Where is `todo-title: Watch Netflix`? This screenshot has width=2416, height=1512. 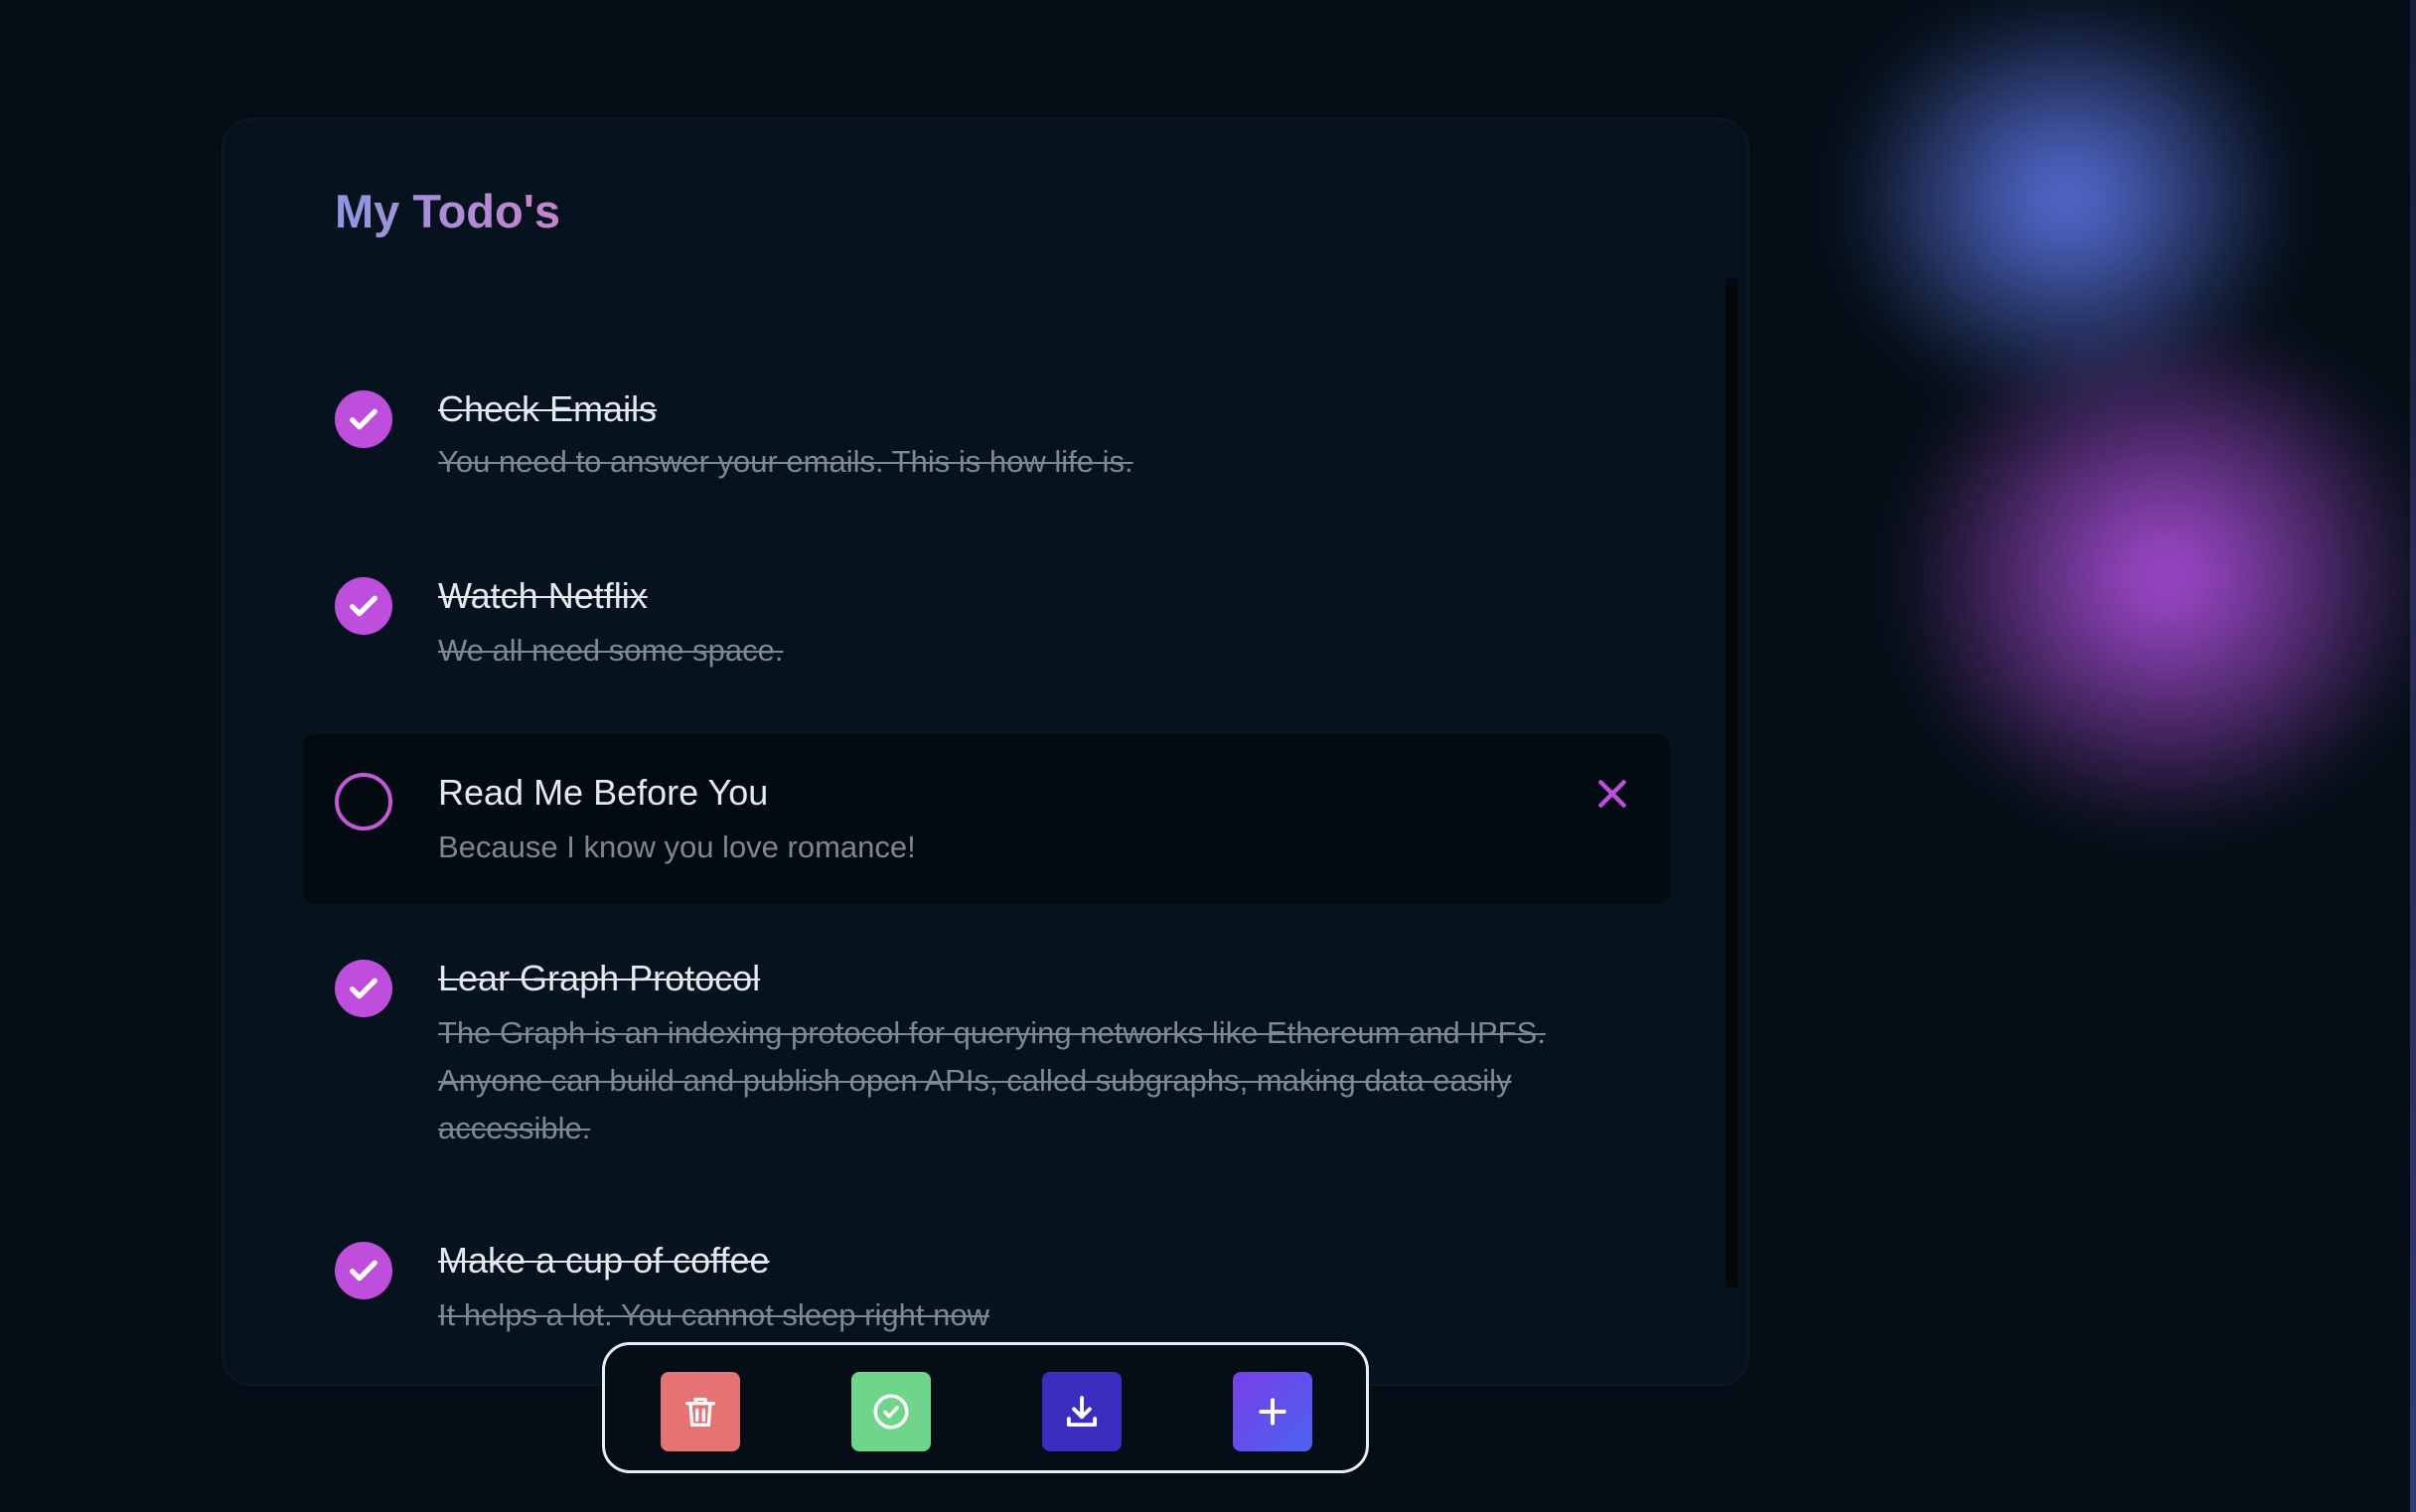
todo-title: Watch Netflix is located at coordinates (543, 595).